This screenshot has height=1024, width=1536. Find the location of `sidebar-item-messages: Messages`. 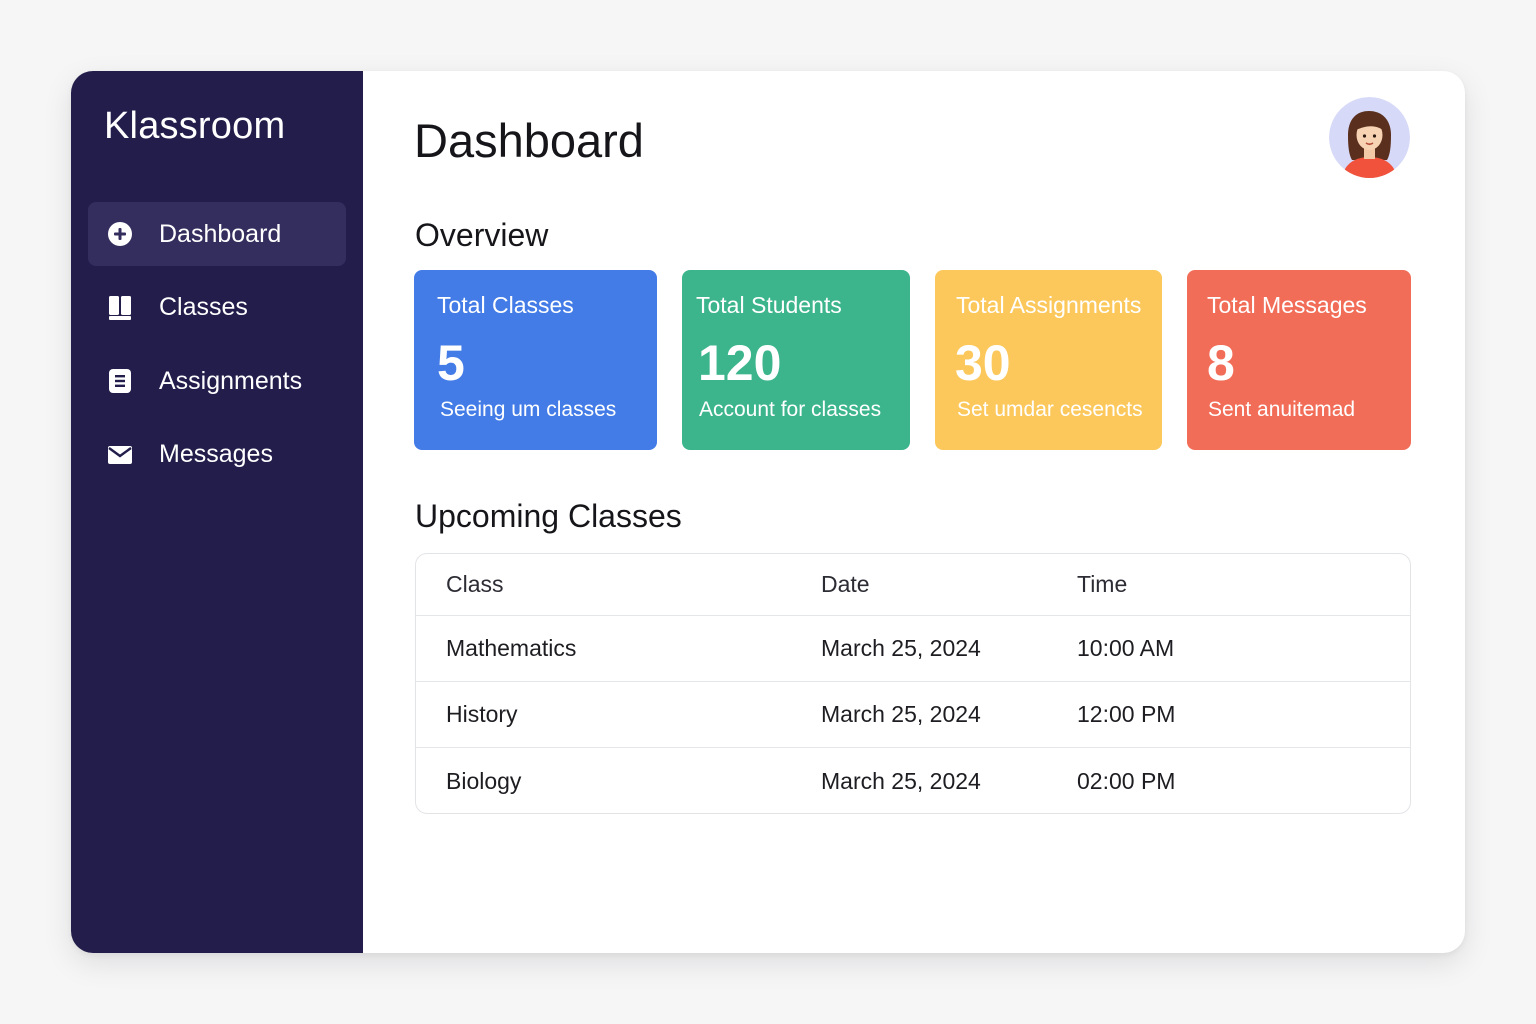

sidebar-item-messages: Messages is located at coordinates (217, 455).